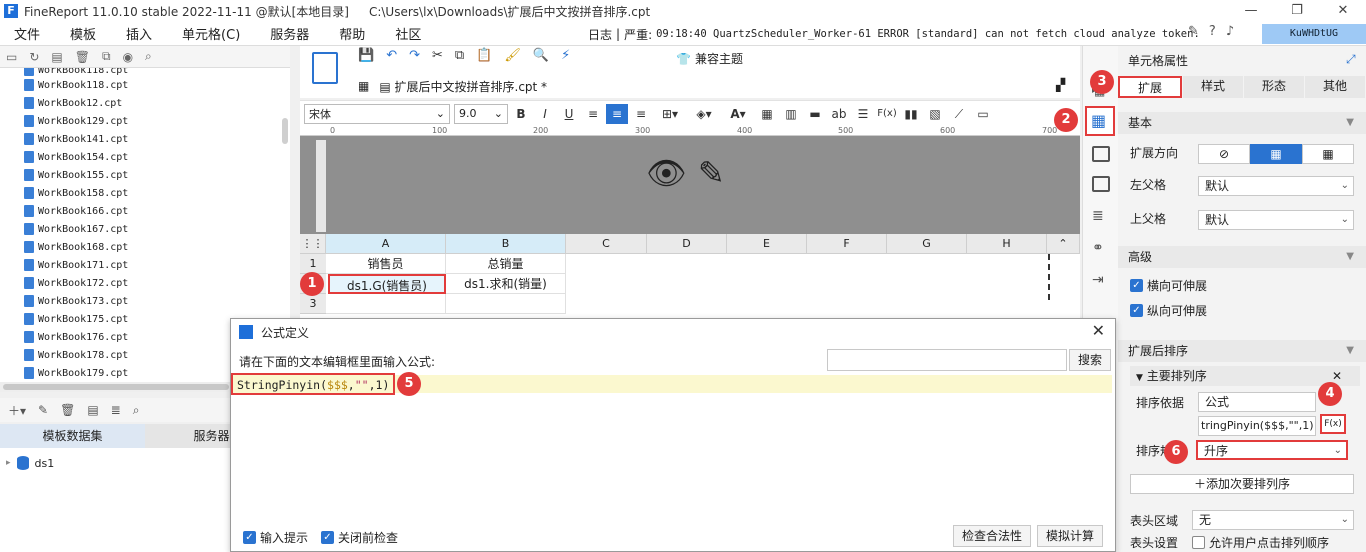  Describe the element at coordinates (145, 265) in the screenshot. I see `list-item: WorkBook171.cpt` at that location.